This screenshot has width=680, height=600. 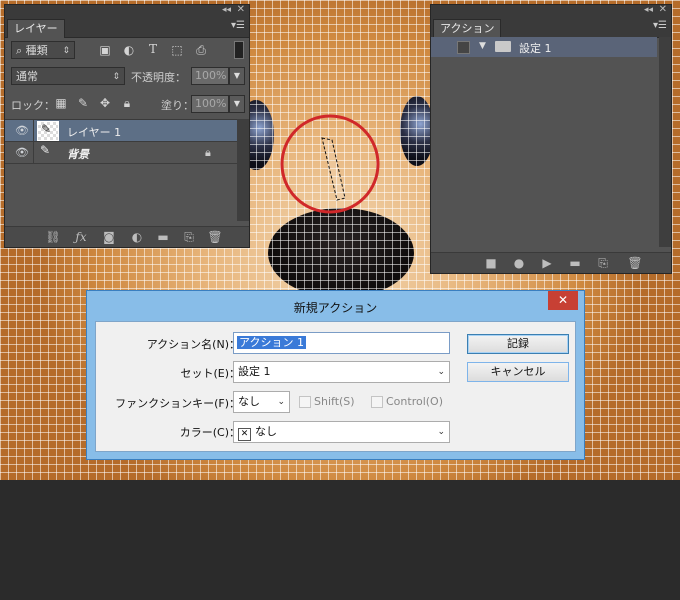 I want to click on tab-actions: アクション, so click(x=467, y=28).